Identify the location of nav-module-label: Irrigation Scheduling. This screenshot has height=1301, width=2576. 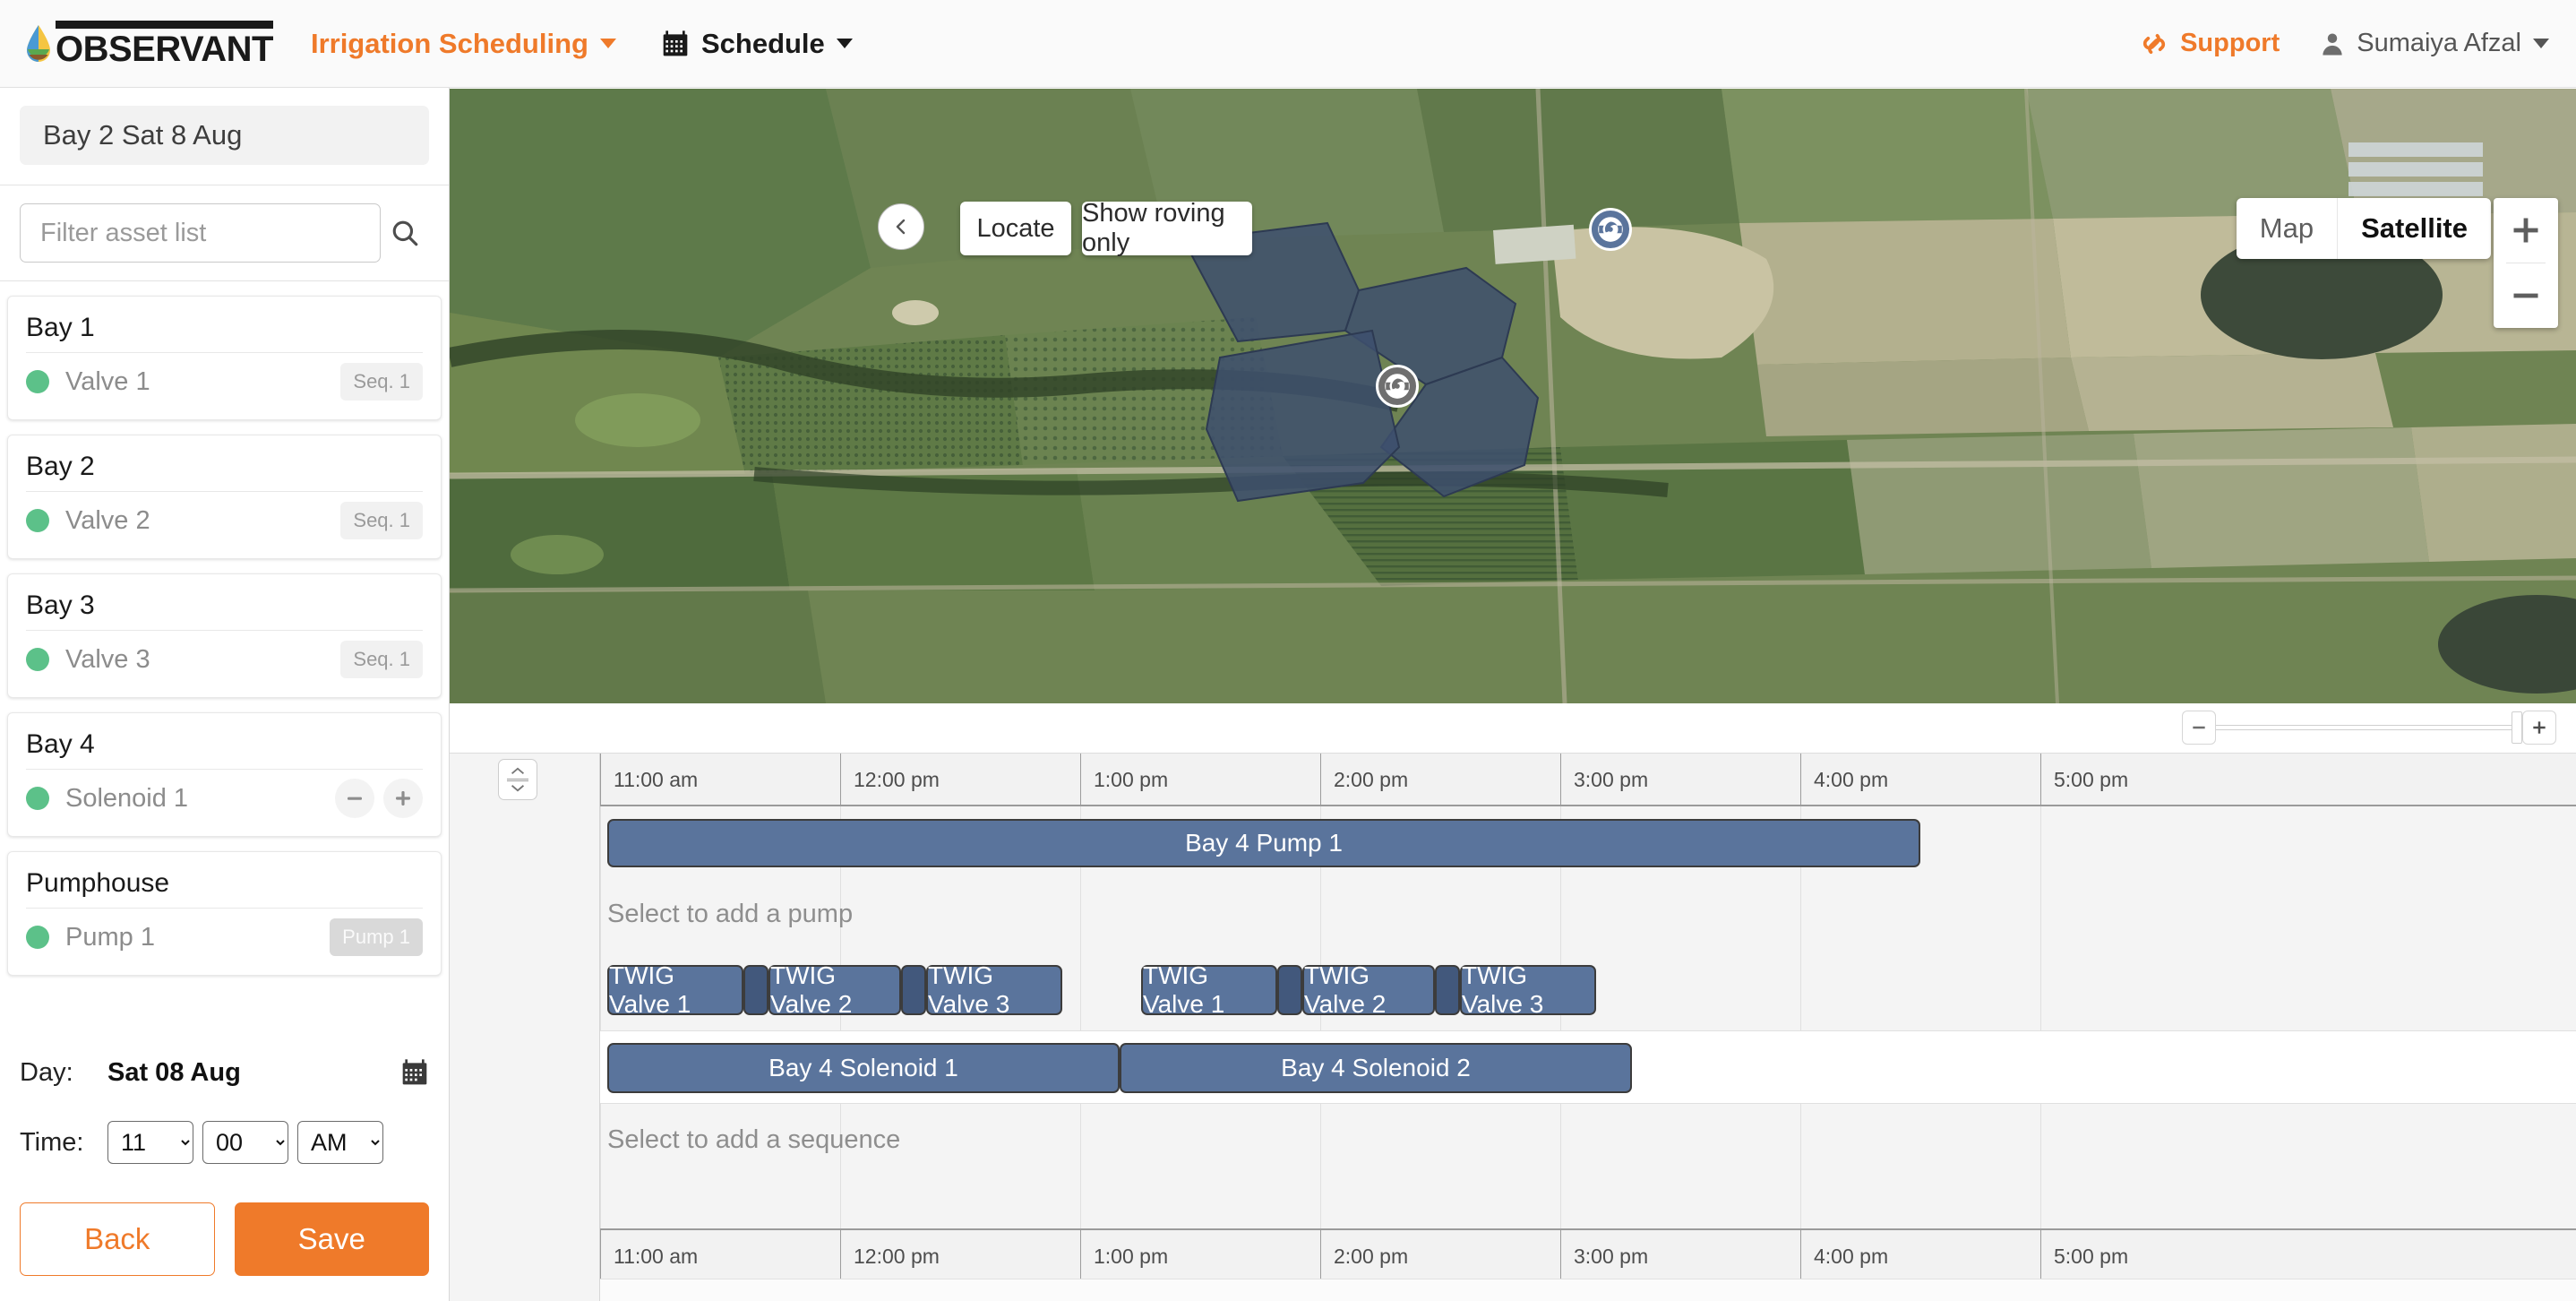
(449, 43).